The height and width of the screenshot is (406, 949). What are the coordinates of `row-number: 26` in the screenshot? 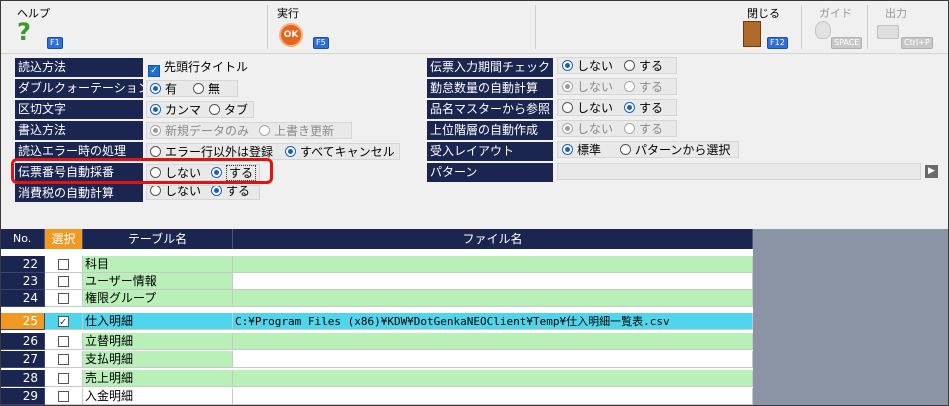 It's located at (23, 341).